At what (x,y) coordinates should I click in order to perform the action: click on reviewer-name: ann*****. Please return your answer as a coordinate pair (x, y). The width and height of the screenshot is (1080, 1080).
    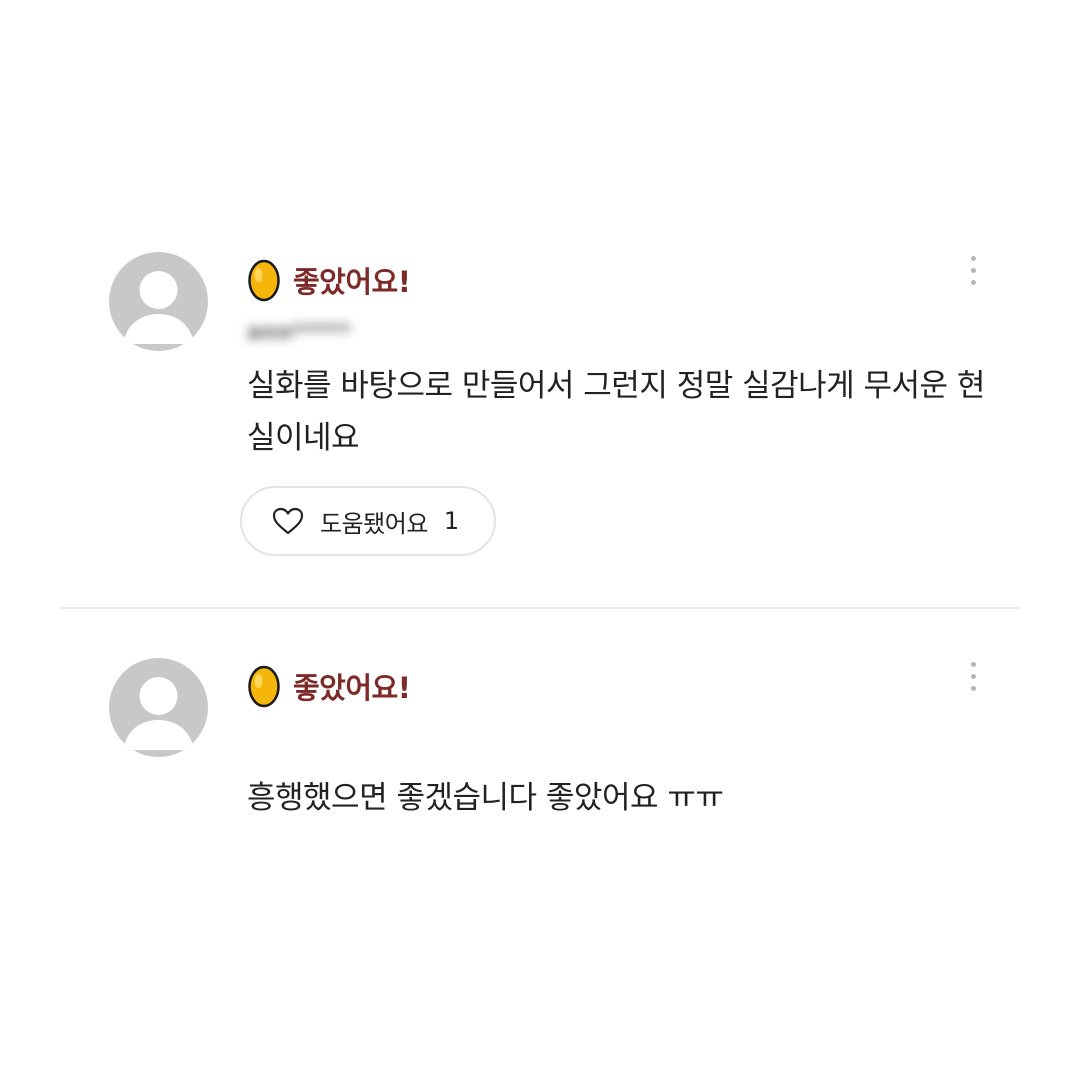
    Looking at the image, I should click on (299, 332).